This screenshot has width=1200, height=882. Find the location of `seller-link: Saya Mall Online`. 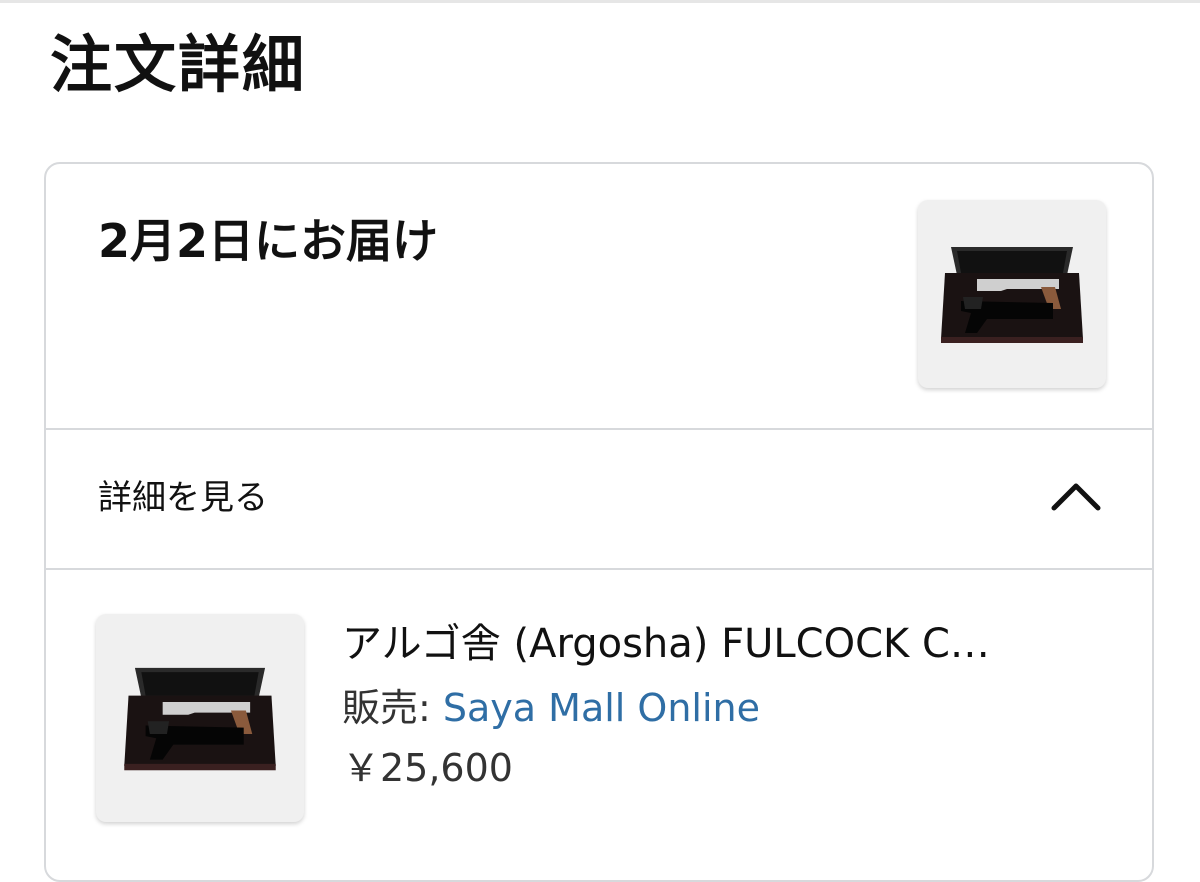

seller-link: Saya Mall Online is located at coordinates (601, 708).